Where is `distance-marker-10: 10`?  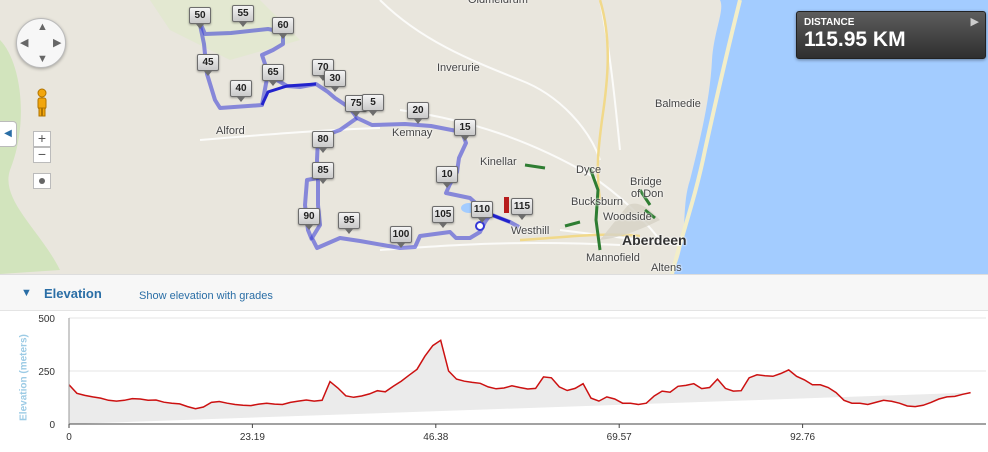
distance-marker-10: 10 is located at coordinates (447, 177).